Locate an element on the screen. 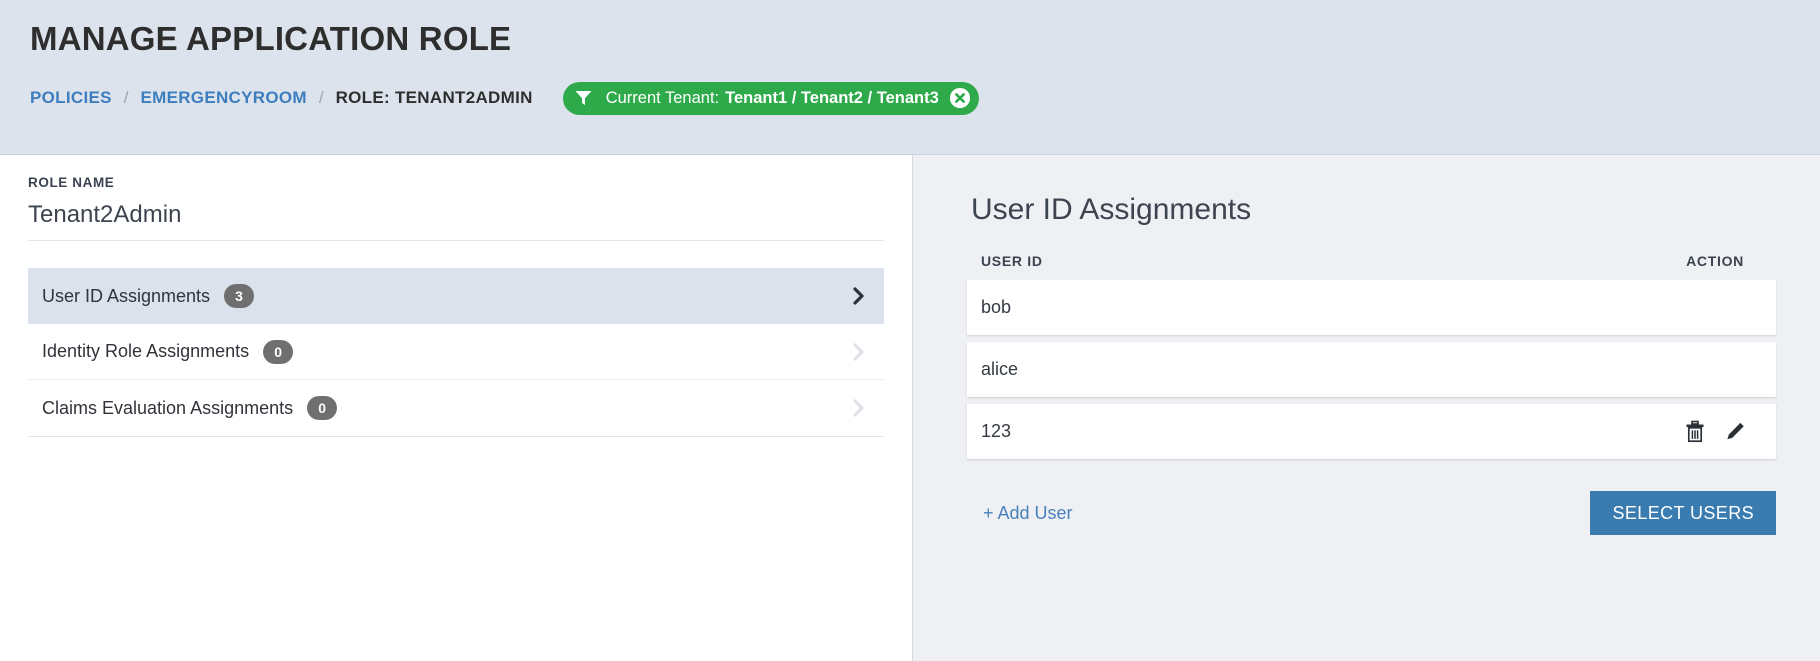  pencil-icon is located at coordinates (1735, 431).